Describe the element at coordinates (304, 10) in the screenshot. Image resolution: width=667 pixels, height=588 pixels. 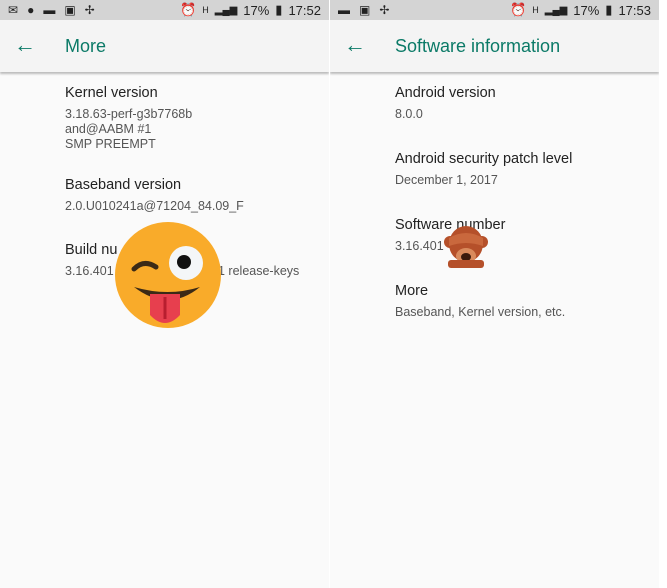
I see `clock: 17:52` at that location.